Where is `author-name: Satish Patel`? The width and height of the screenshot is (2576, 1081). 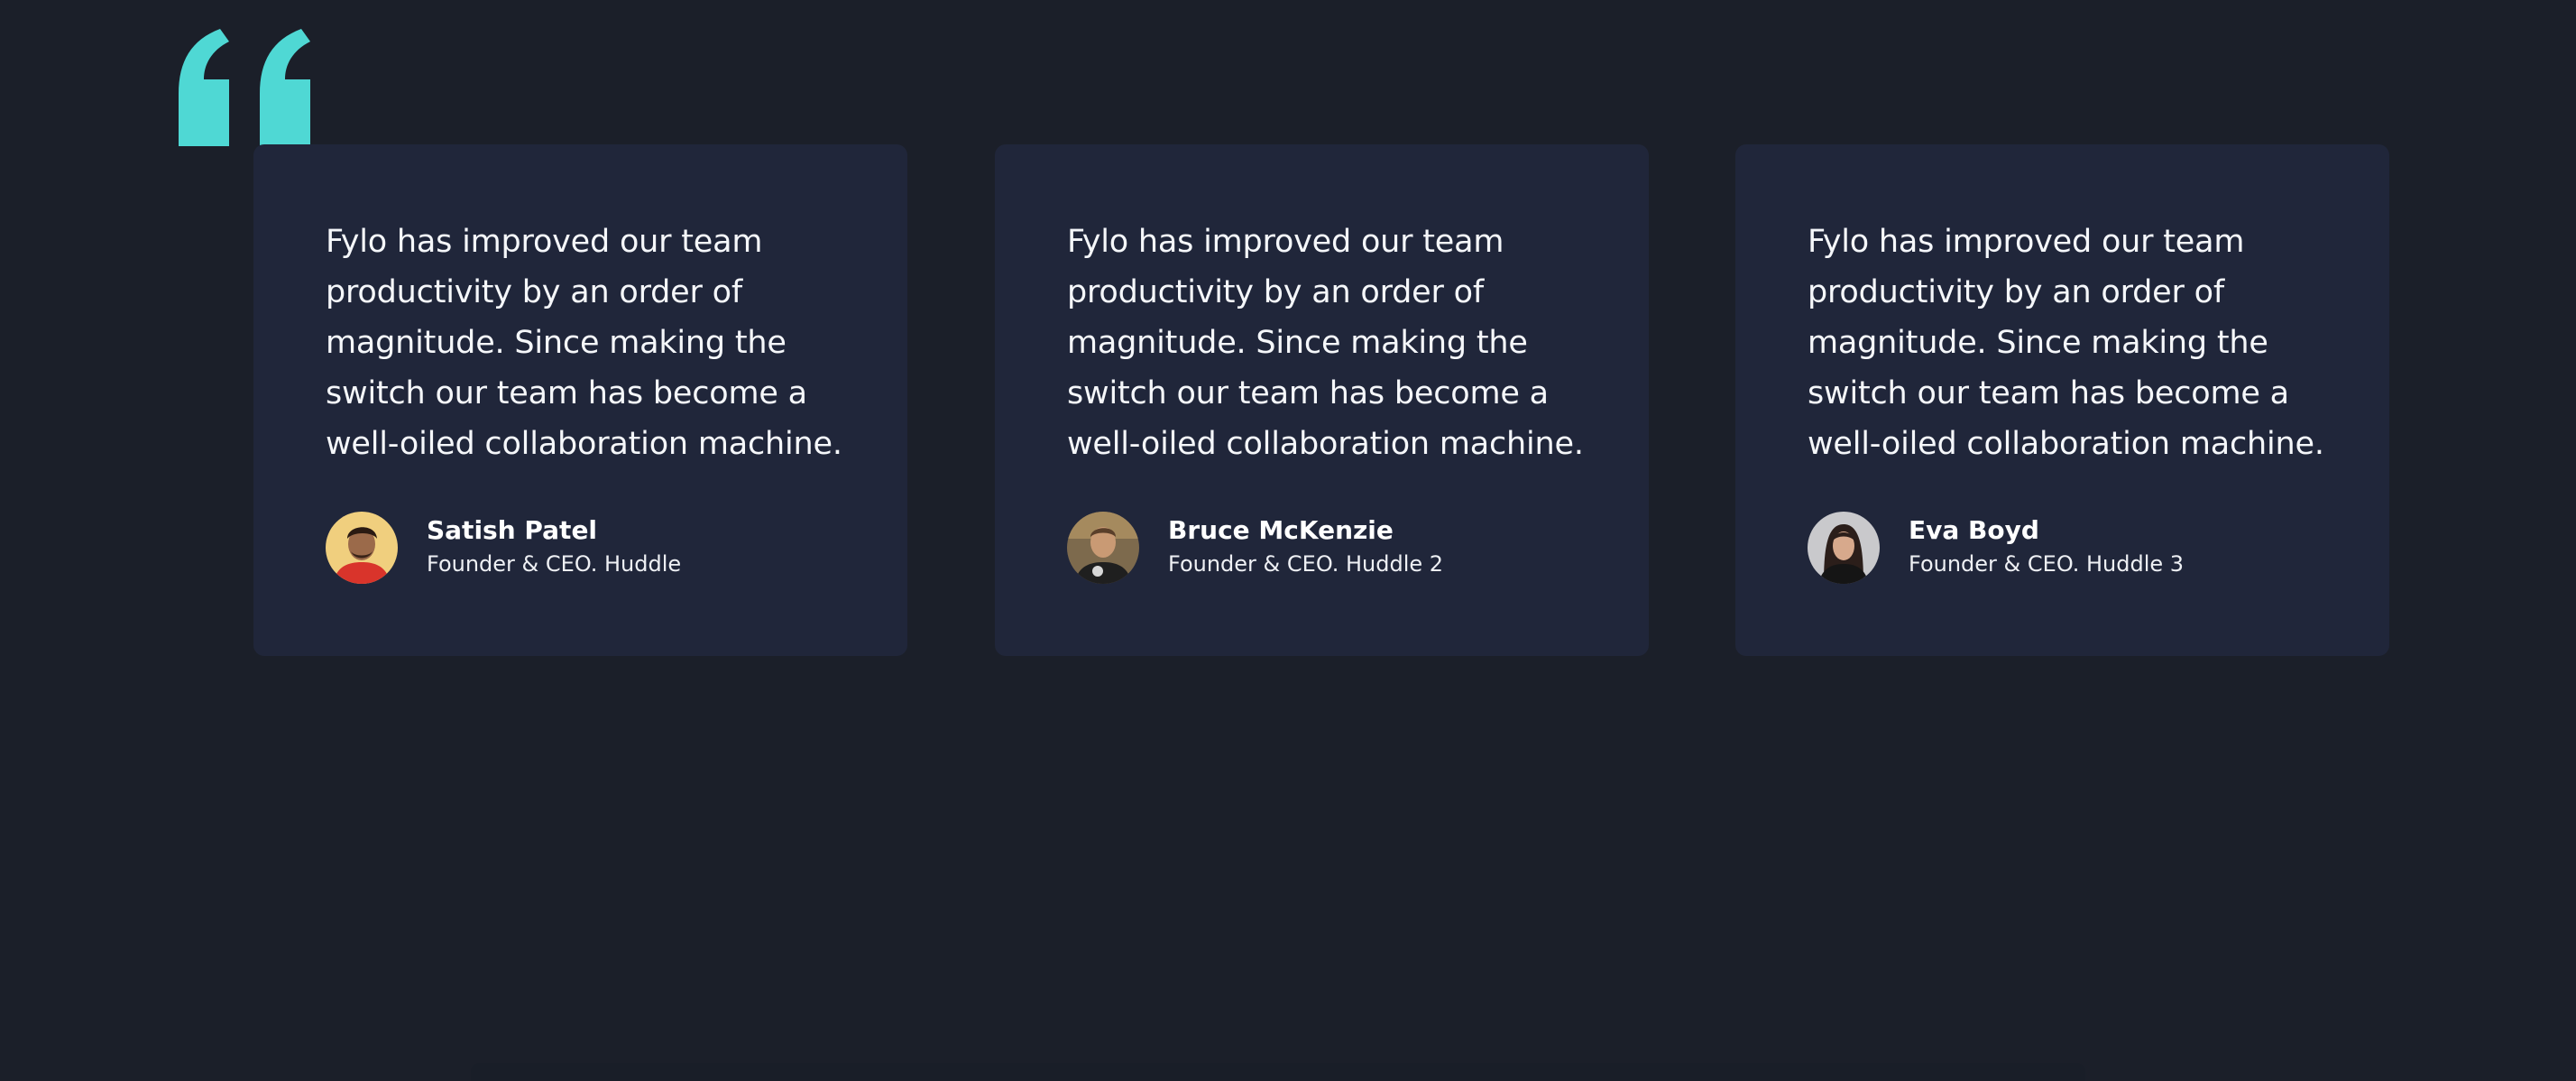
author-name: Satish Patel is located at coordinates (513, 530).